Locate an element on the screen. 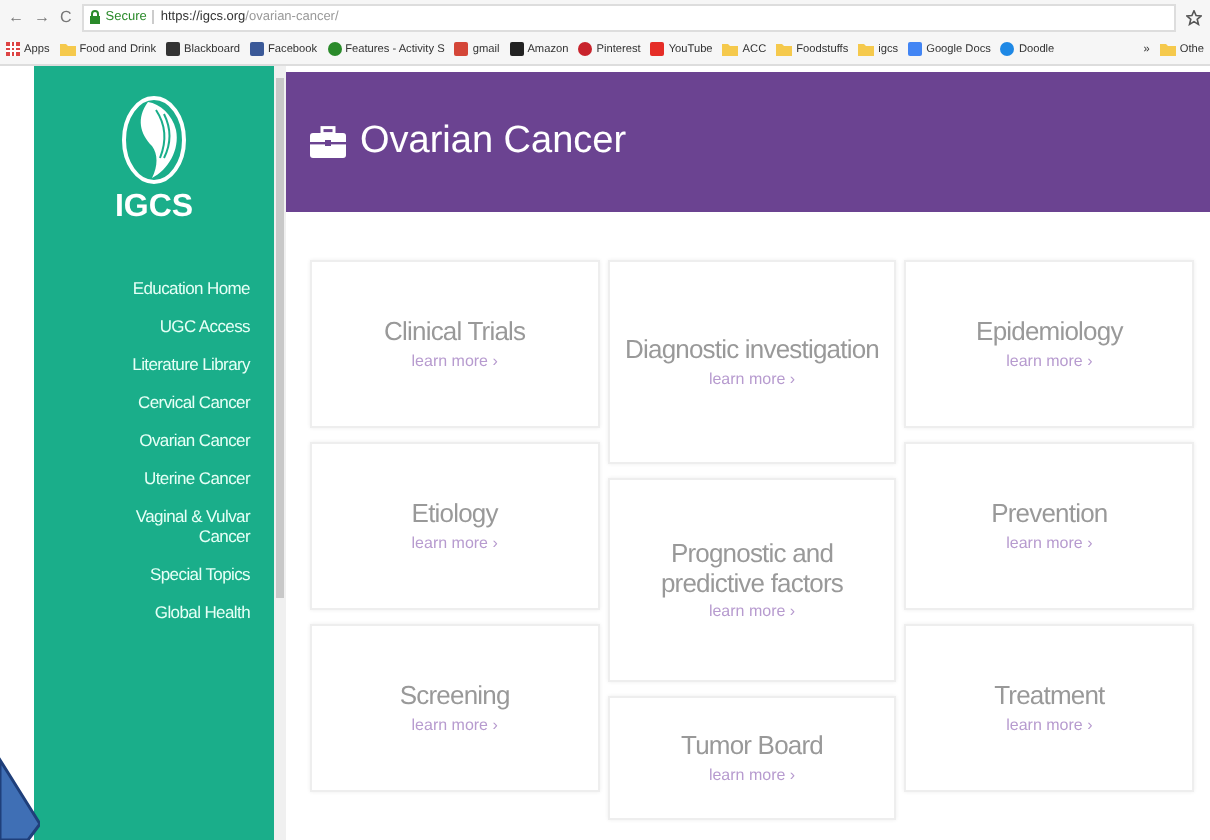 The width and height of the screenshot is (1210, 840). topic-card: Prevention learn more › is located at coordinates (1049, 526).